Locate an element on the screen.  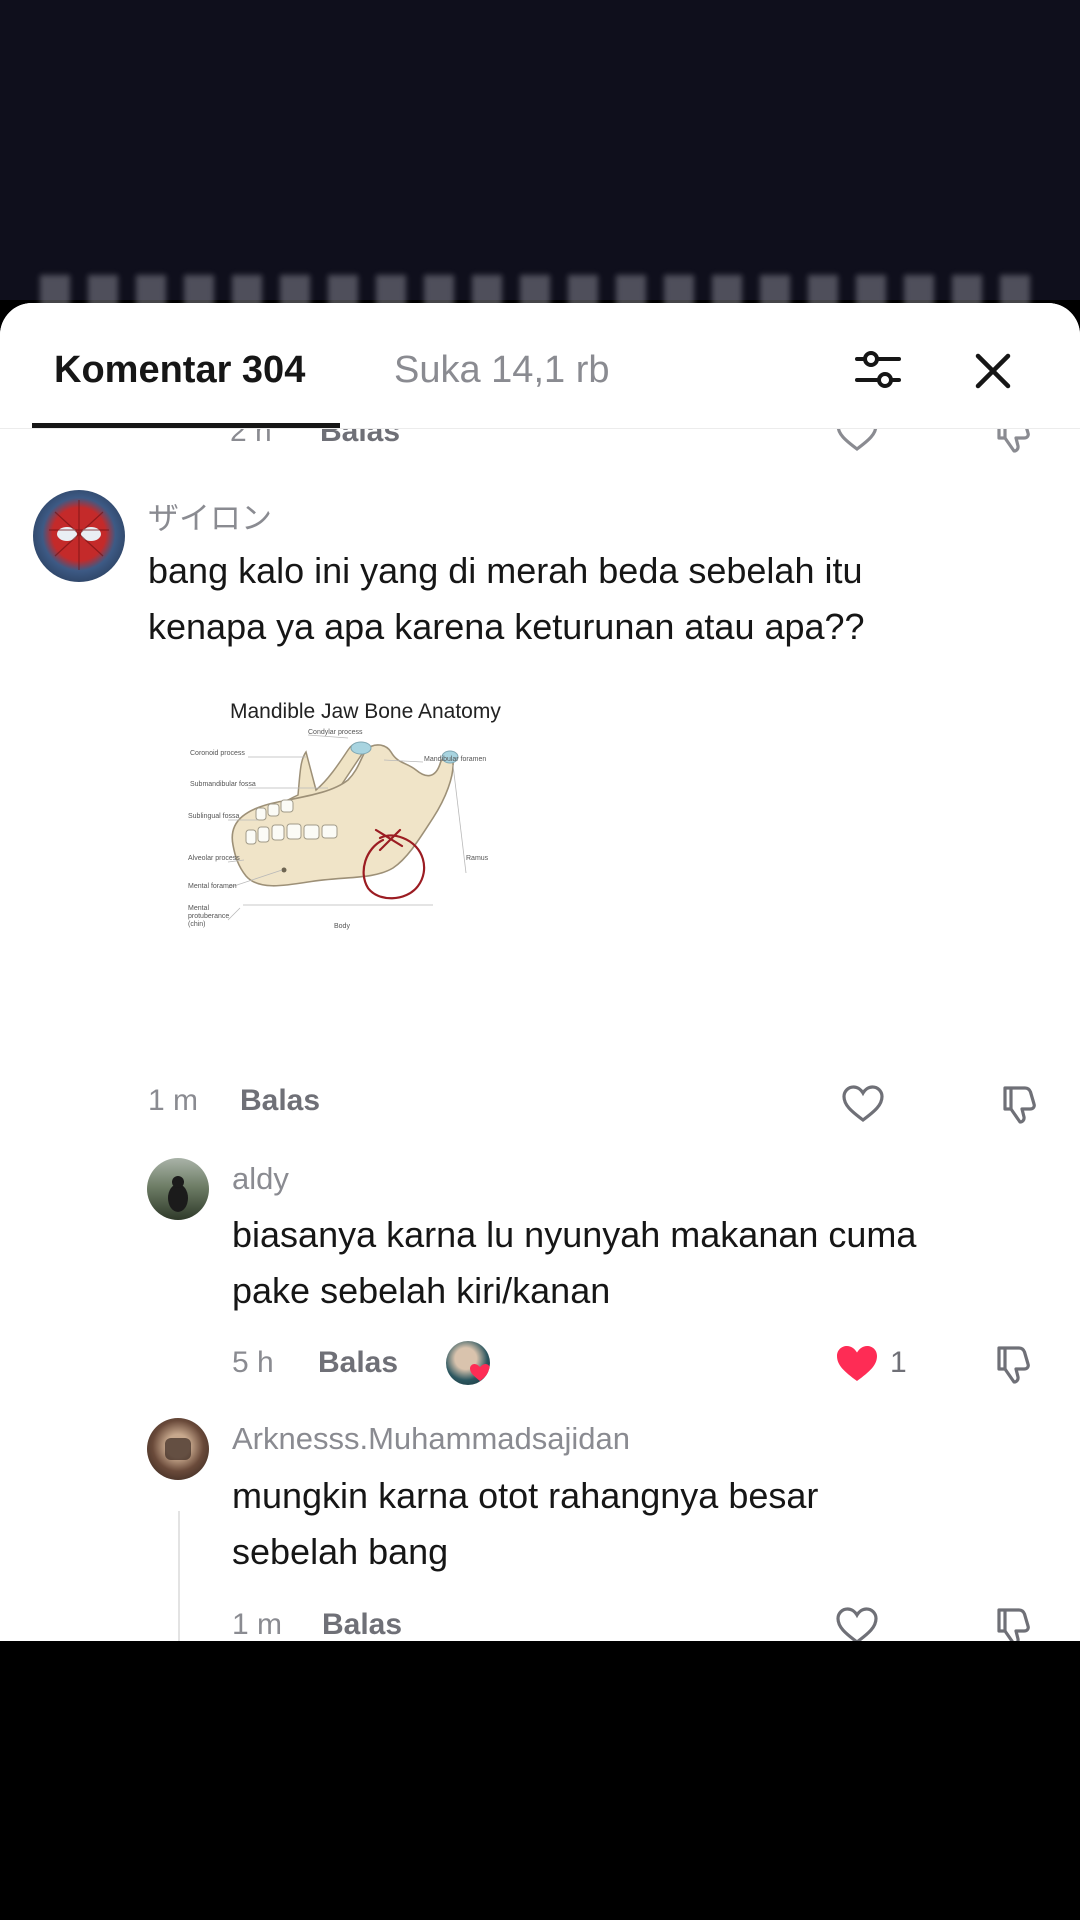
comment-text-line: biasanya karna lu nyunyah makanan cuma is located at coordinates (574, 1234).